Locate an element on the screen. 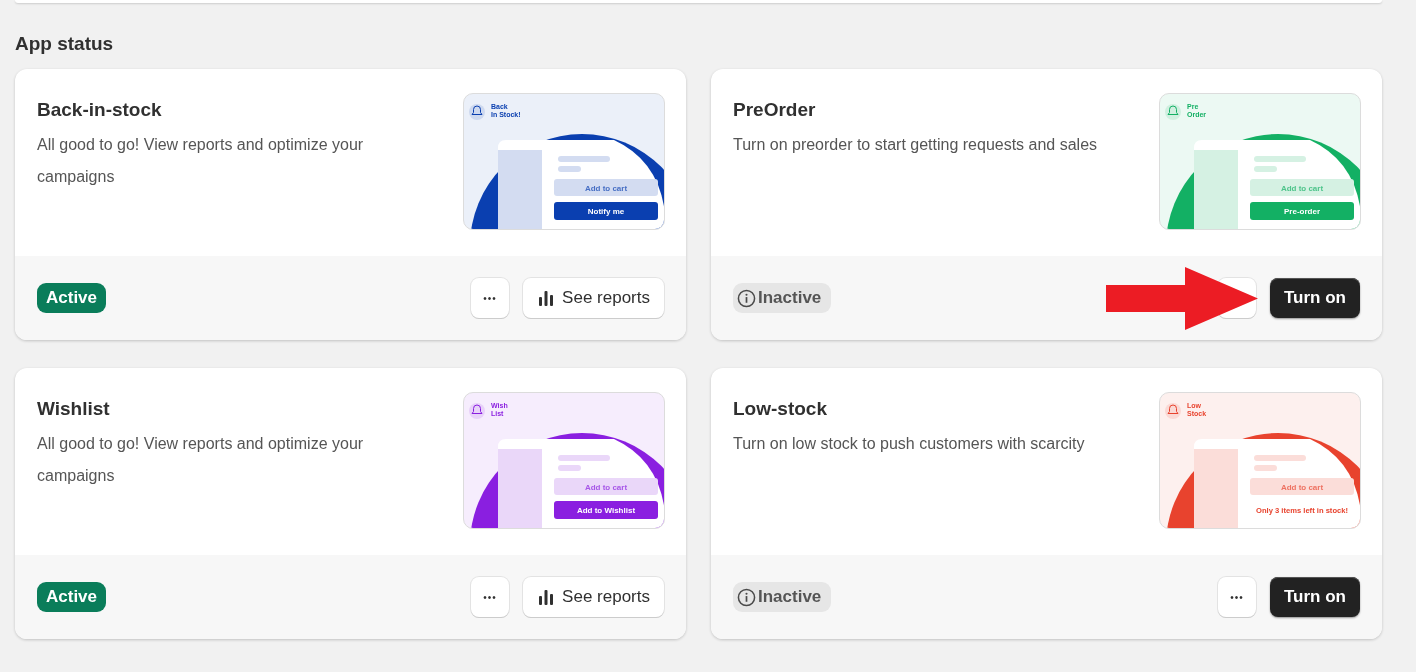  preview-button-text: Notify me is located at coordinates (606, 211).